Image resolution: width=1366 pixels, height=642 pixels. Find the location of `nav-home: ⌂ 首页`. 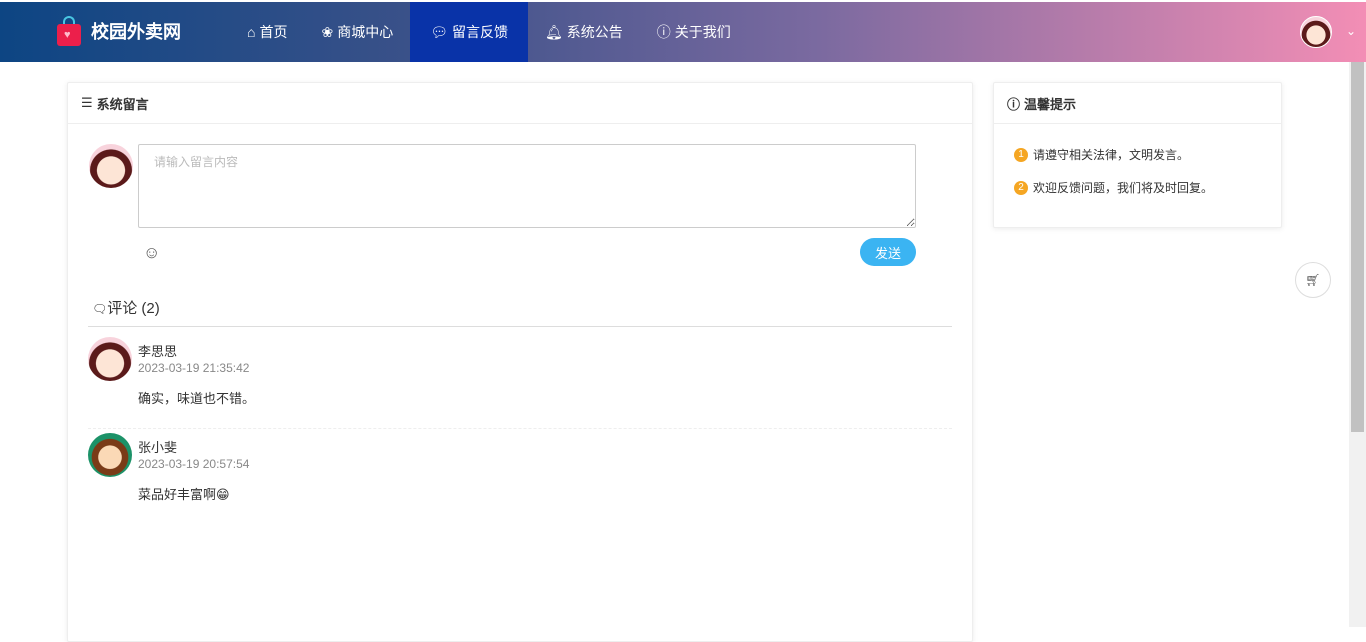

nav-home: ⌂ 首页 is located at coordinates (267, 32).